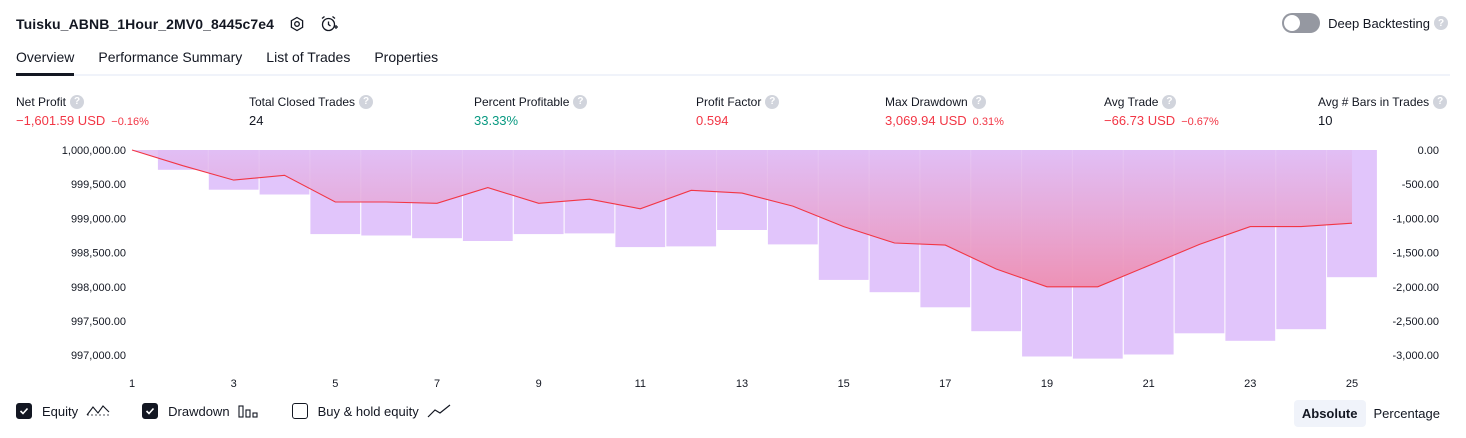 The height and width of the screenshot is (438, 1466). I want to click on y-left-tick-label: 998,000.00, so click(98, 288).